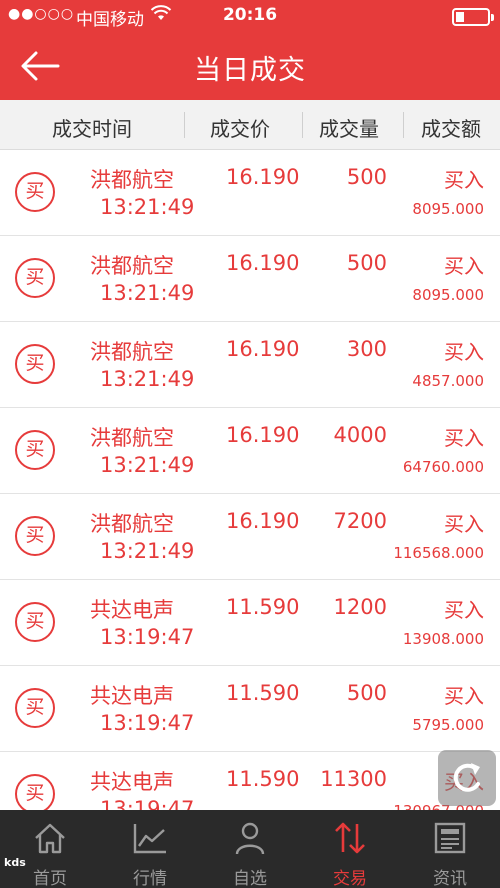 This screenshot has height=888, width=500. I want to click on trade-amount: 5795.000, so click(448, 725).